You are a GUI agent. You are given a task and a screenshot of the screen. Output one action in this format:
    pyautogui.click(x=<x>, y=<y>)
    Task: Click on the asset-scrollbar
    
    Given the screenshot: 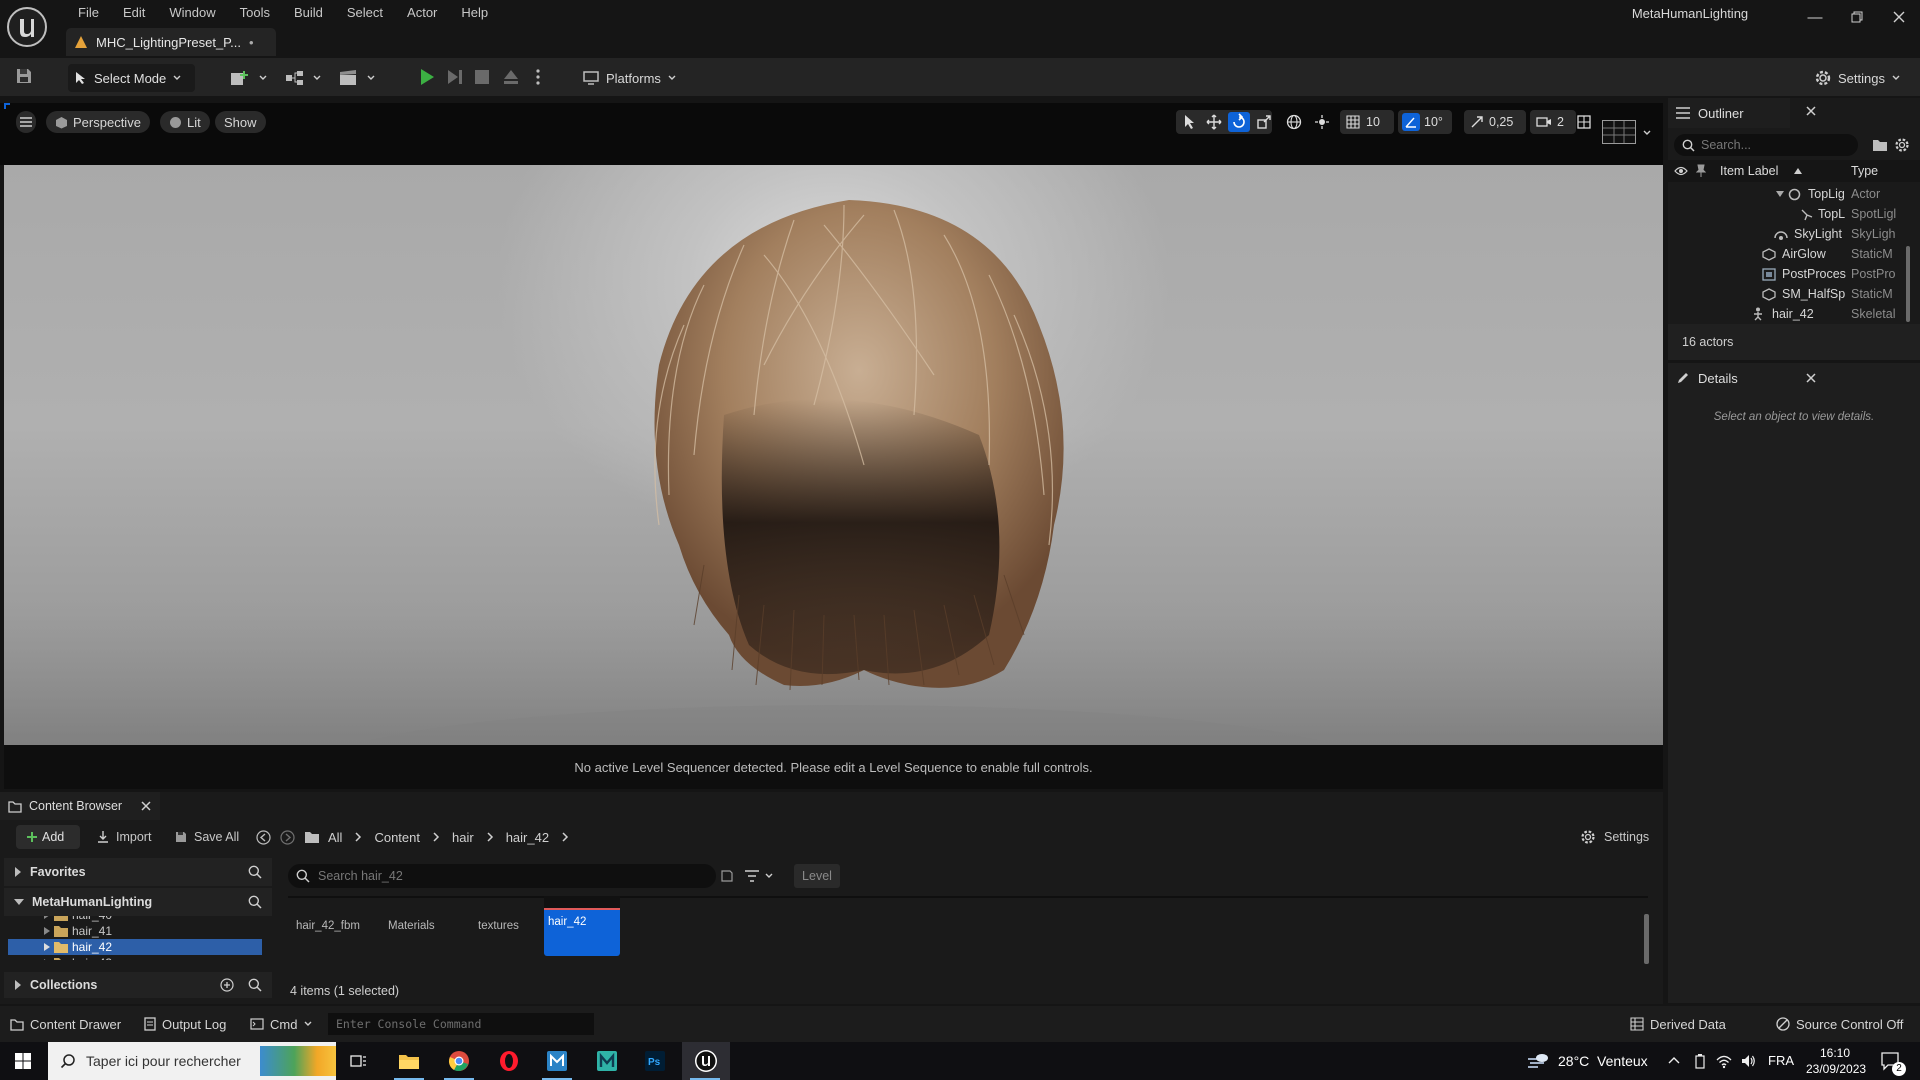 What is the action you would take?
    pyautogui.click(x=1646, y=939)
    